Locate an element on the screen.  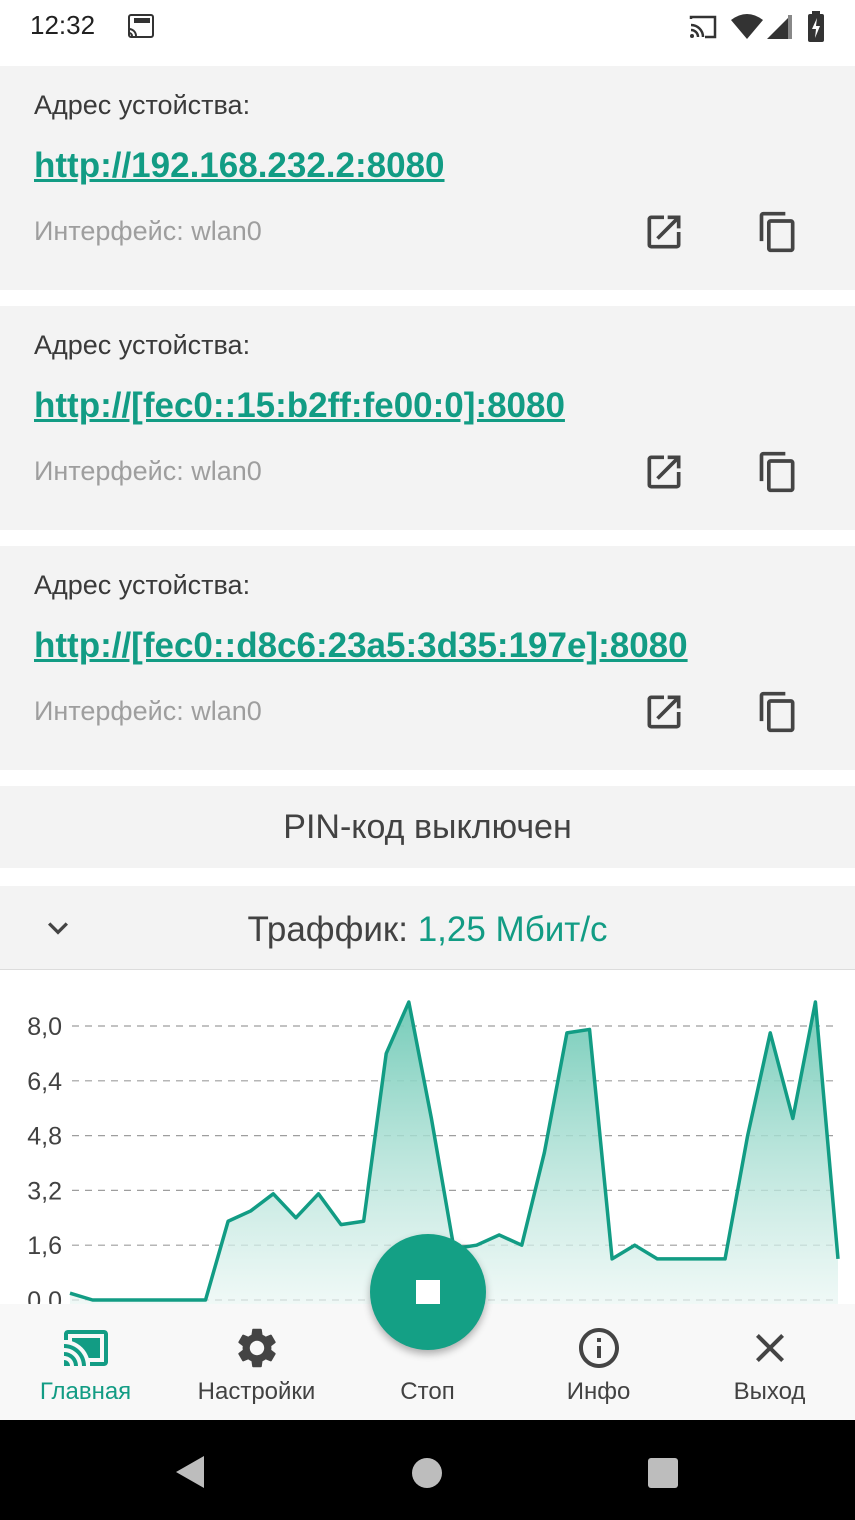
battery-icon is located at coordinates (816, 29).